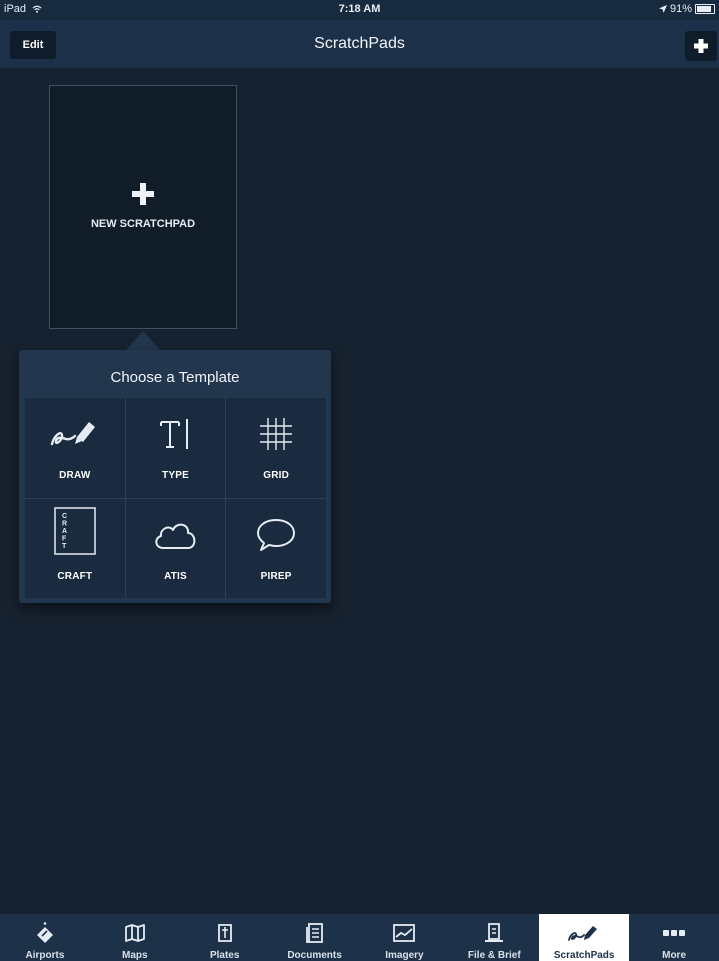  I want to click on battery-icon, so click(705, 9).